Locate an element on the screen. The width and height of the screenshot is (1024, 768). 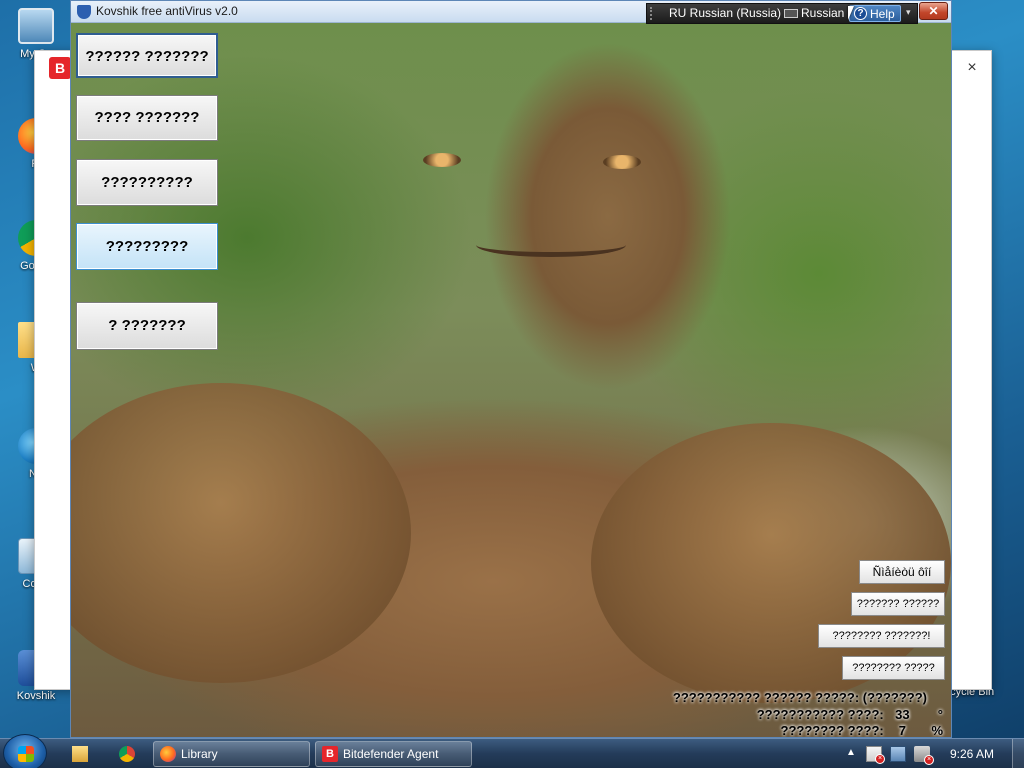
menu-button-2: ???? ??????? is located at coordinates (147, 118).